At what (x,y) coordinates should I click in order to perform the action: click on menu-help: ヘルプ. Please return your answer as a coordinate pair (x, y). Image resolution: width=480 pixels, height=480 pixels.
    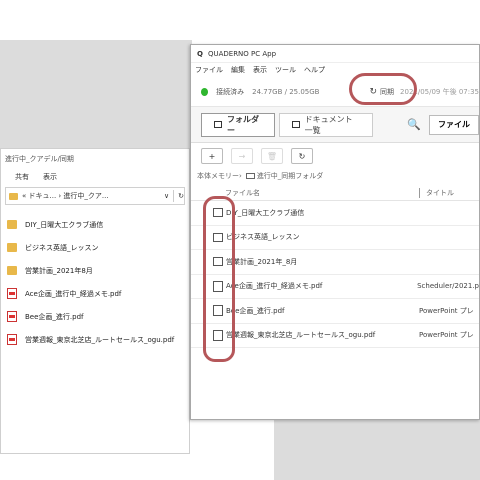
    Looking at the image, I should click on (314, 70).